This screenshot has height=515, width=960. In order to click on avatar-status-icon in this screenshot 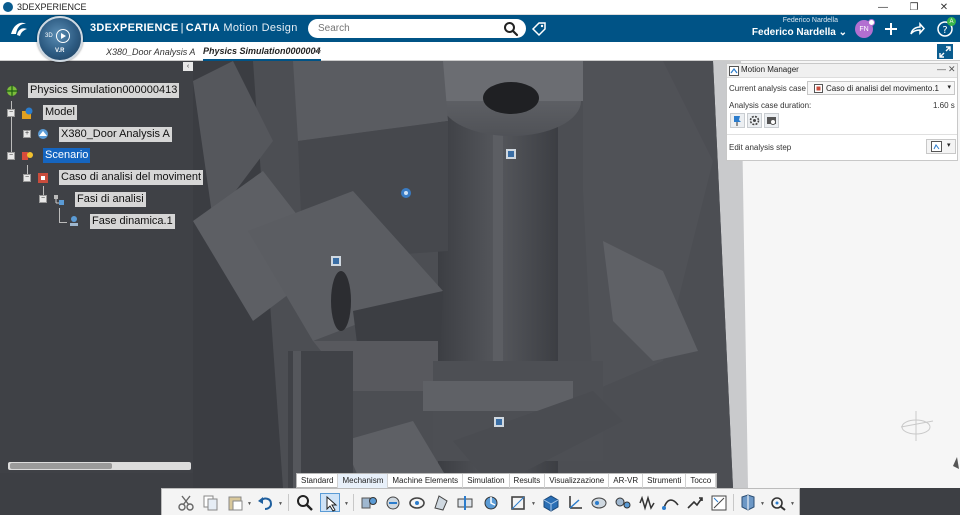, I will do `click(871, 22)`.